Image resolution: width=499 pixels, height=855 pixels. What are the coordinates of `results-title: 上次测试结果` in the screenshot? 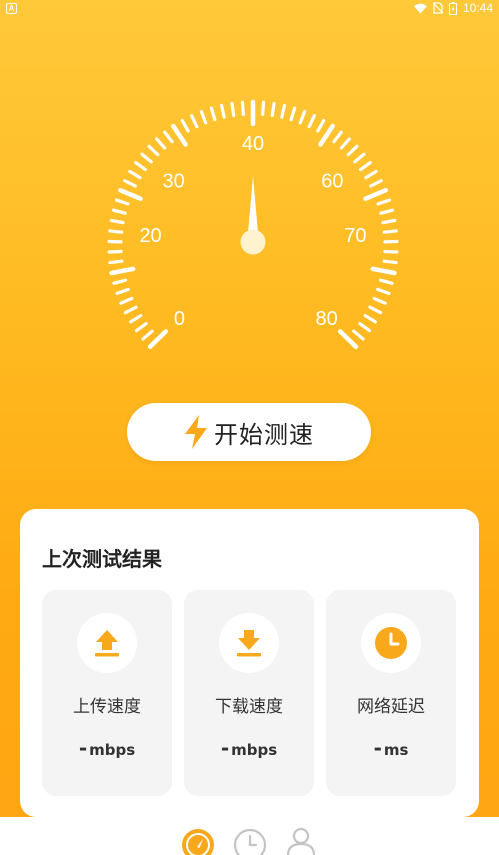 It's located at (102, 559).